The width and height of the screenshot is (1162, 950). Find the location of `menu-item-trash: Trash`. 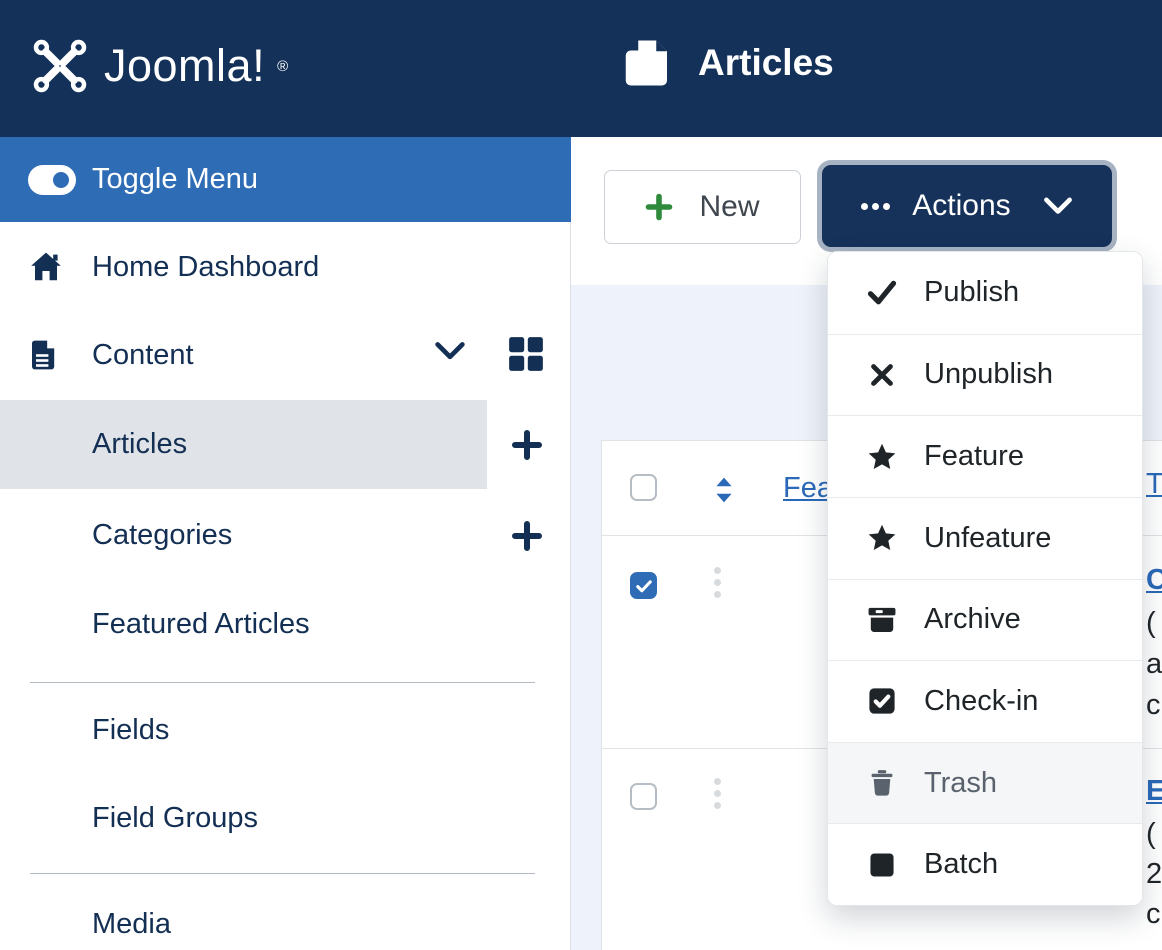

menu-item-trash: Trash is located at coordinates (985, 782).